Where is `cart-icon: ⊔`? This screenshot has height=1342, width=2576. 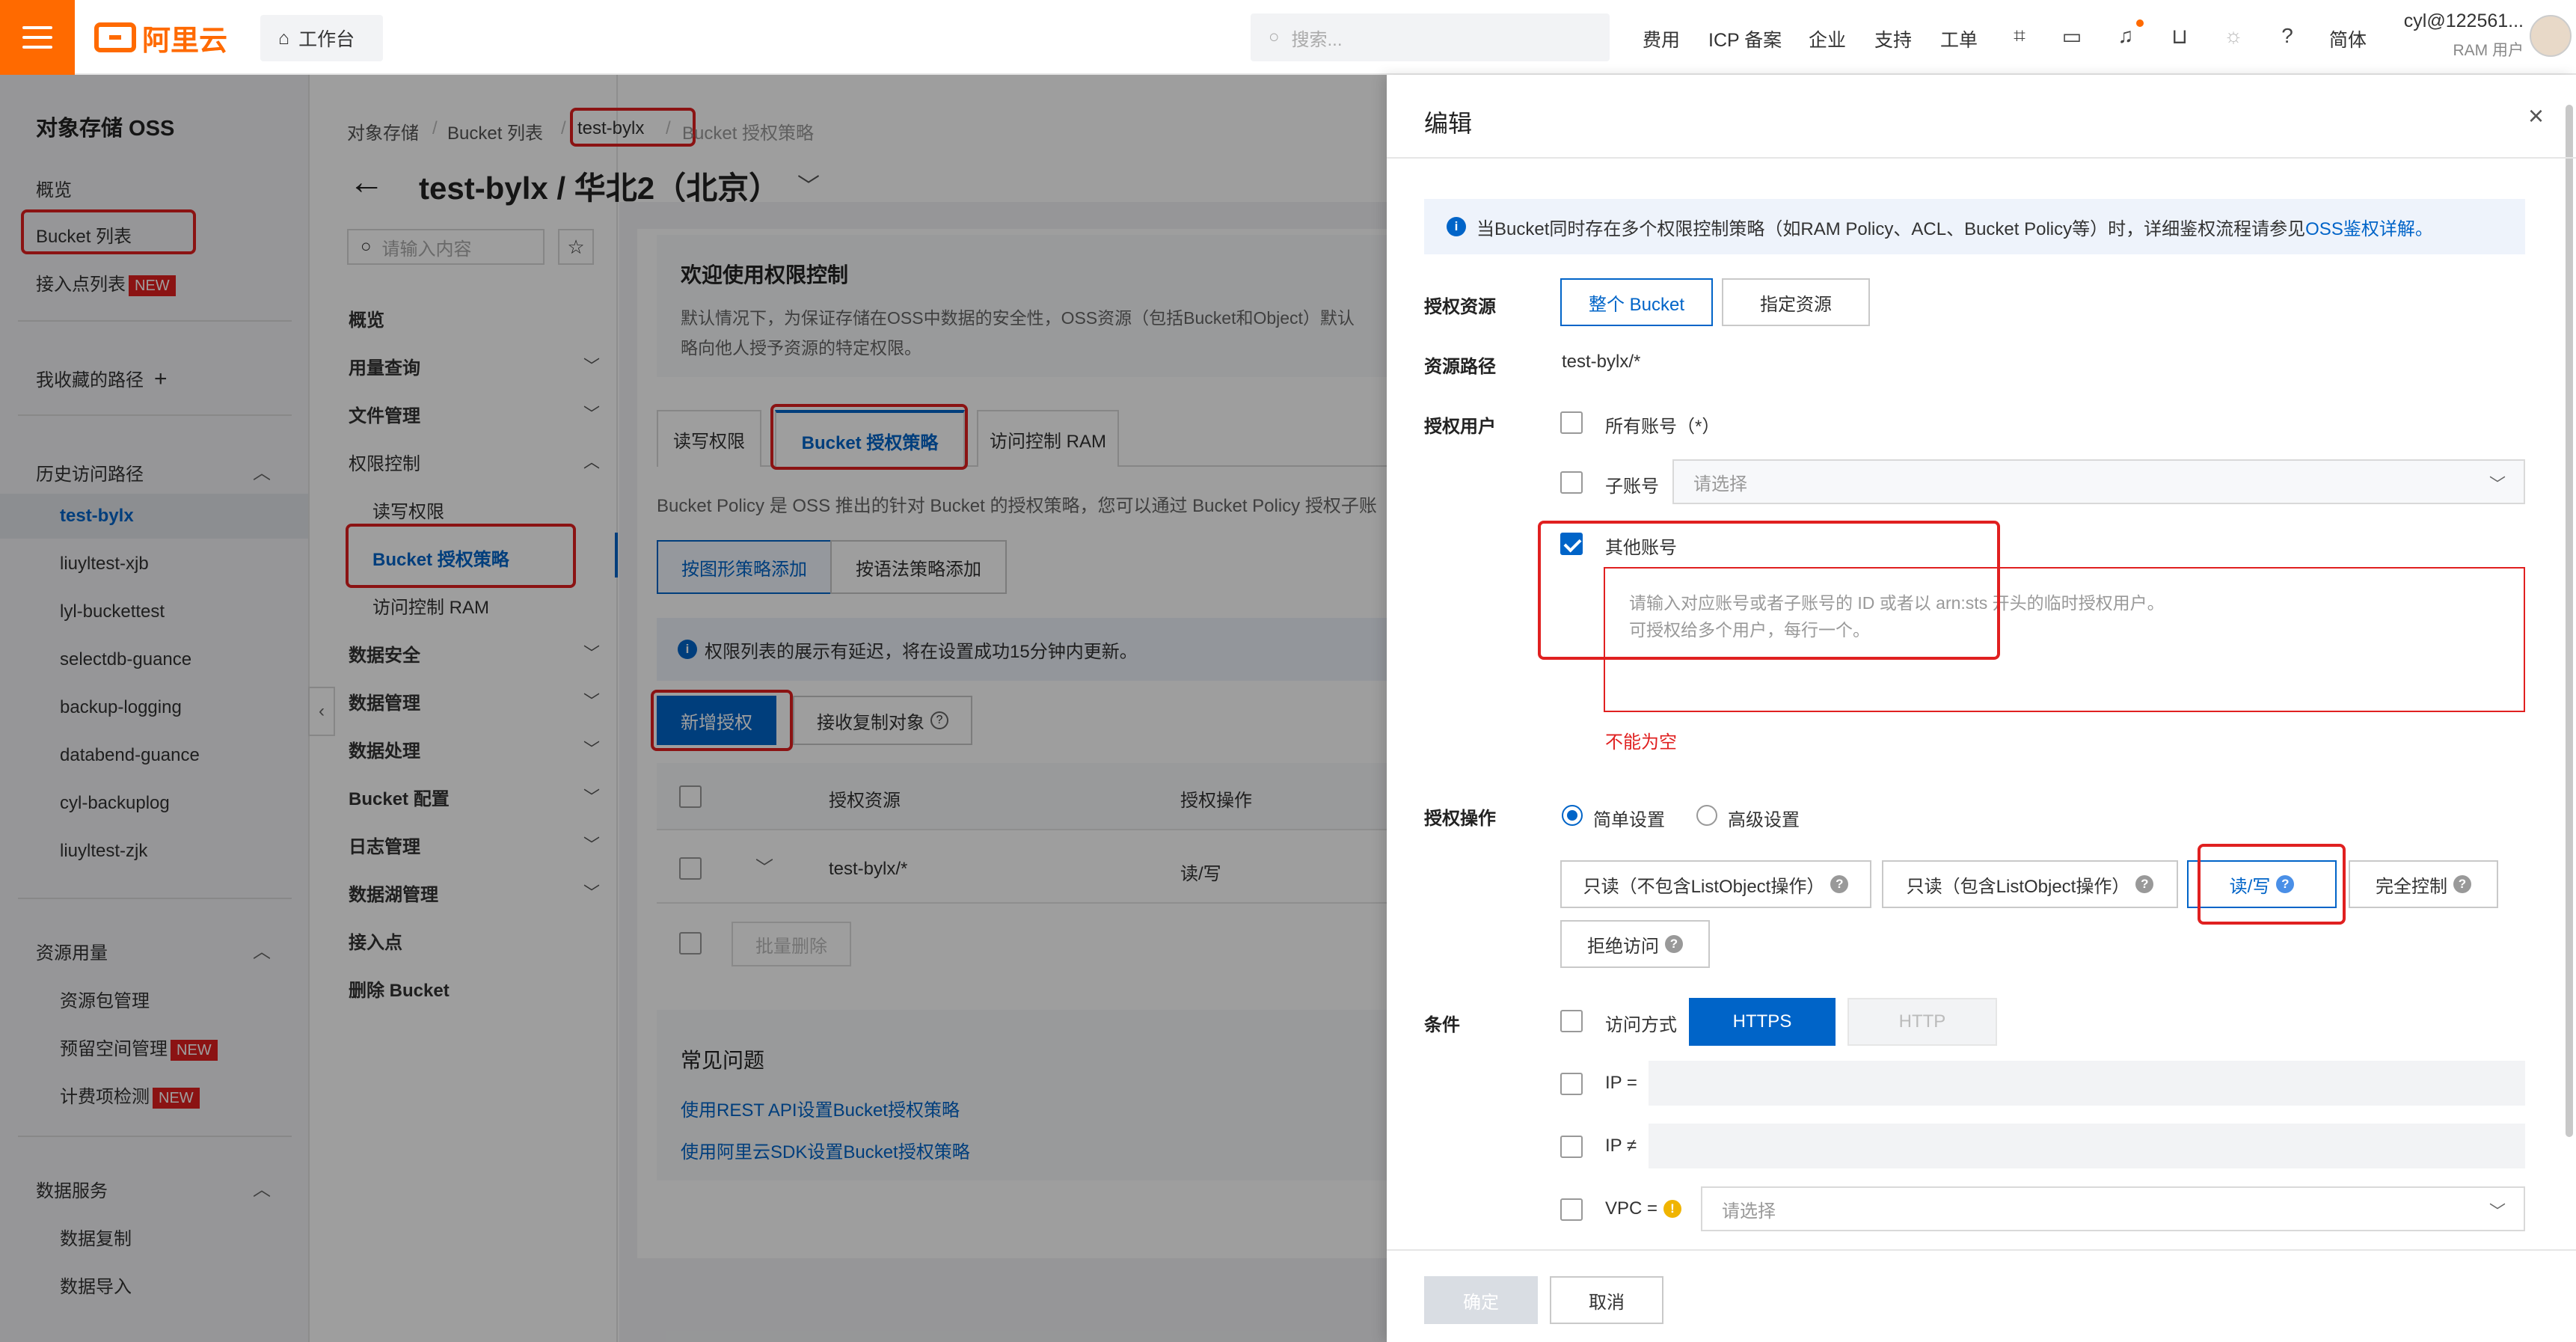 cart-icon: ⊔ is located at coordinates (2179, 35).